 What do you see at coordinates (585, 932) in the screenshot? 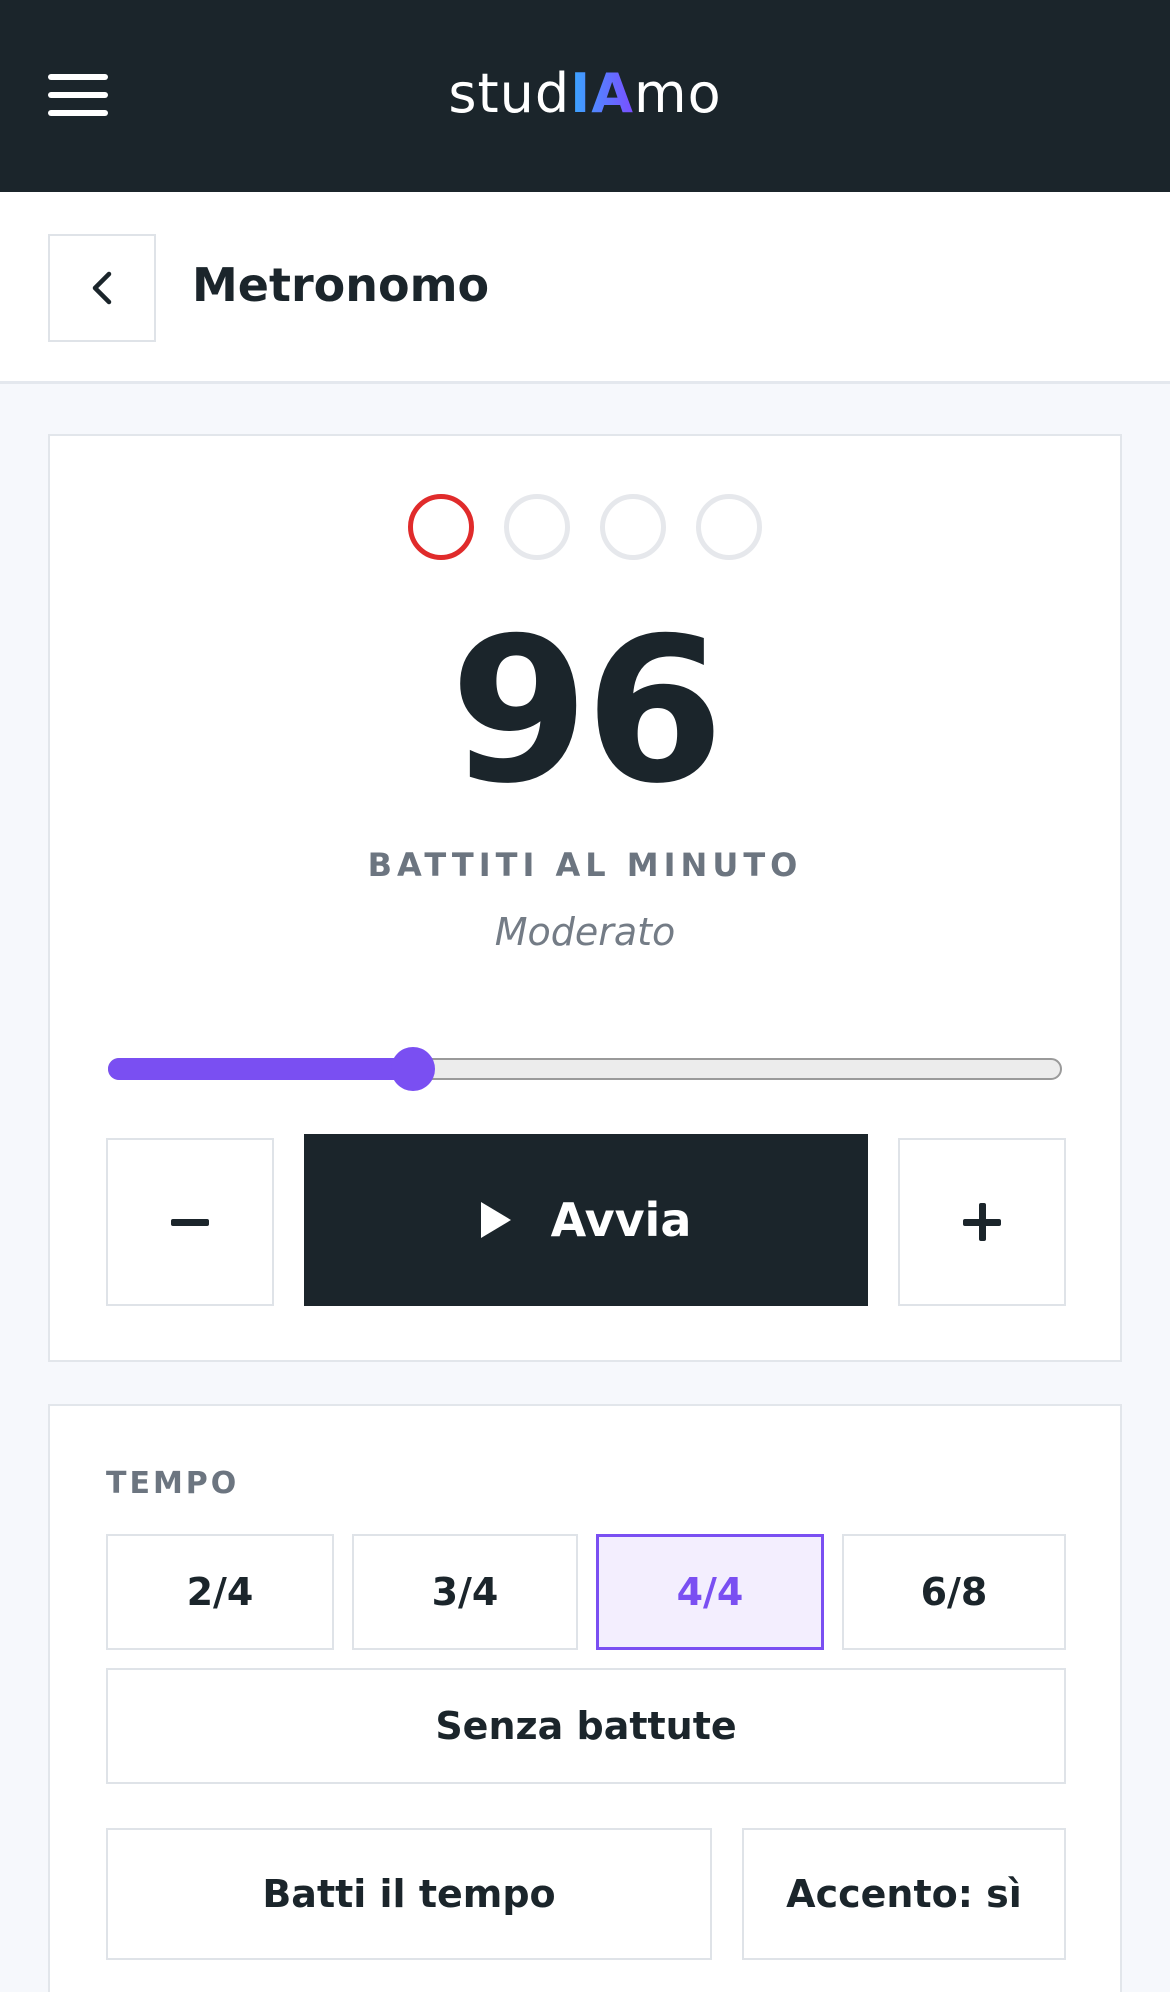
I see `tempo-name: Moderato` at bounding box center [585, 932].